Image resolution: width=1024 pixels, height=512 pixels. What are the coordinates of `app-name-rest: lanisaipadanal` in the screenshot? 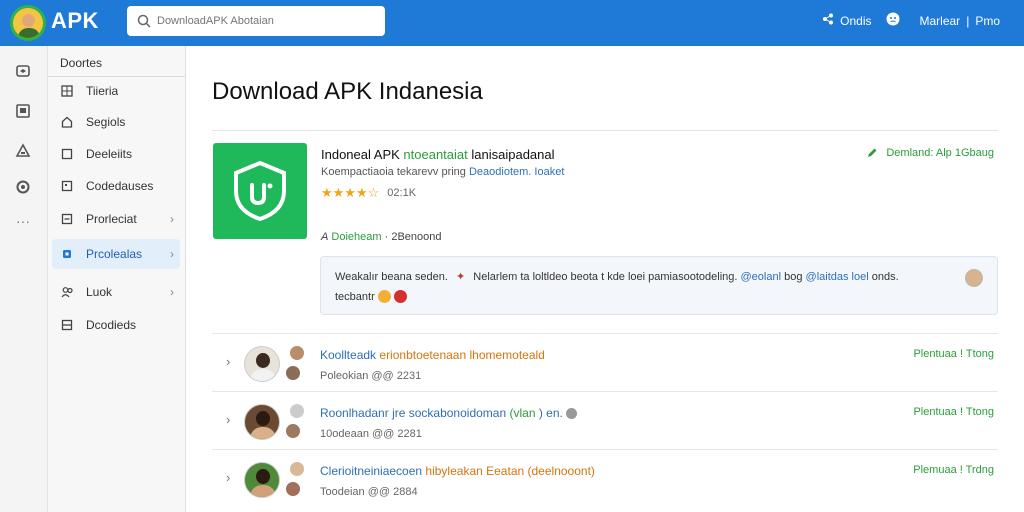 It's located at (513, 154).